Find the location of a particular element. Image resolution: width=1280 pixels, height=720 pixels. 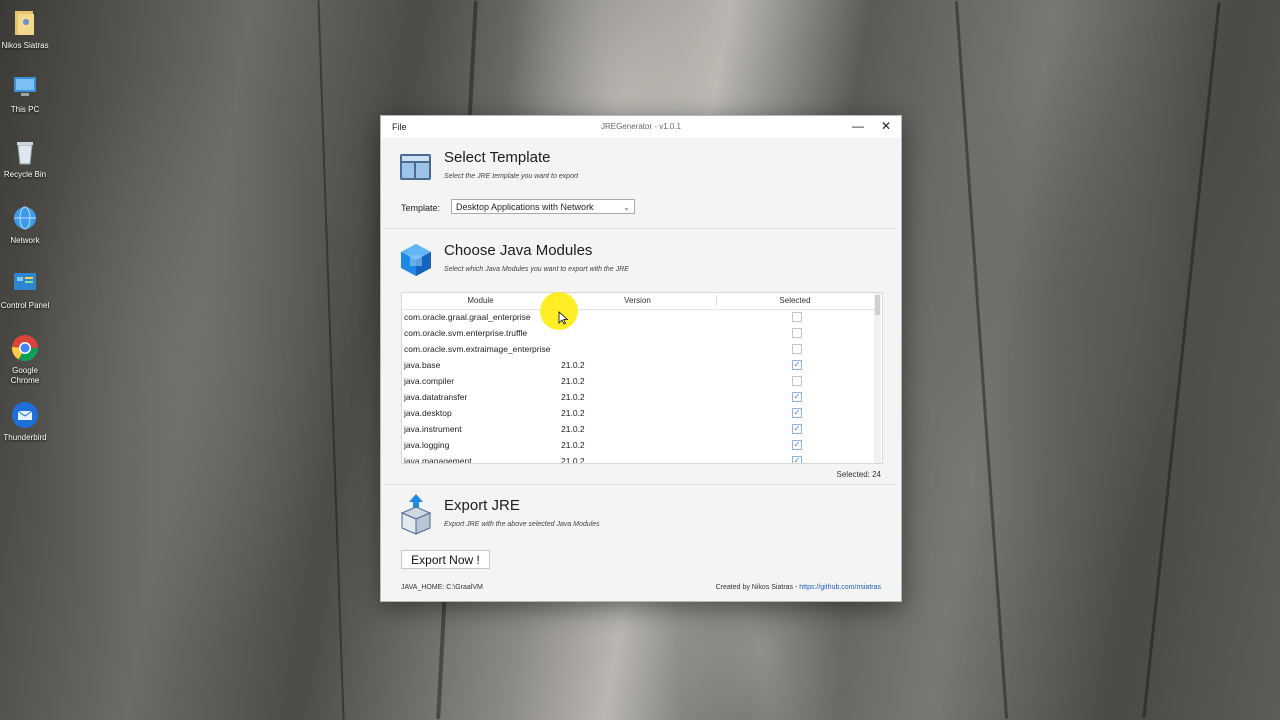

module-name: java.instrument is located at coordinates (433, 429).